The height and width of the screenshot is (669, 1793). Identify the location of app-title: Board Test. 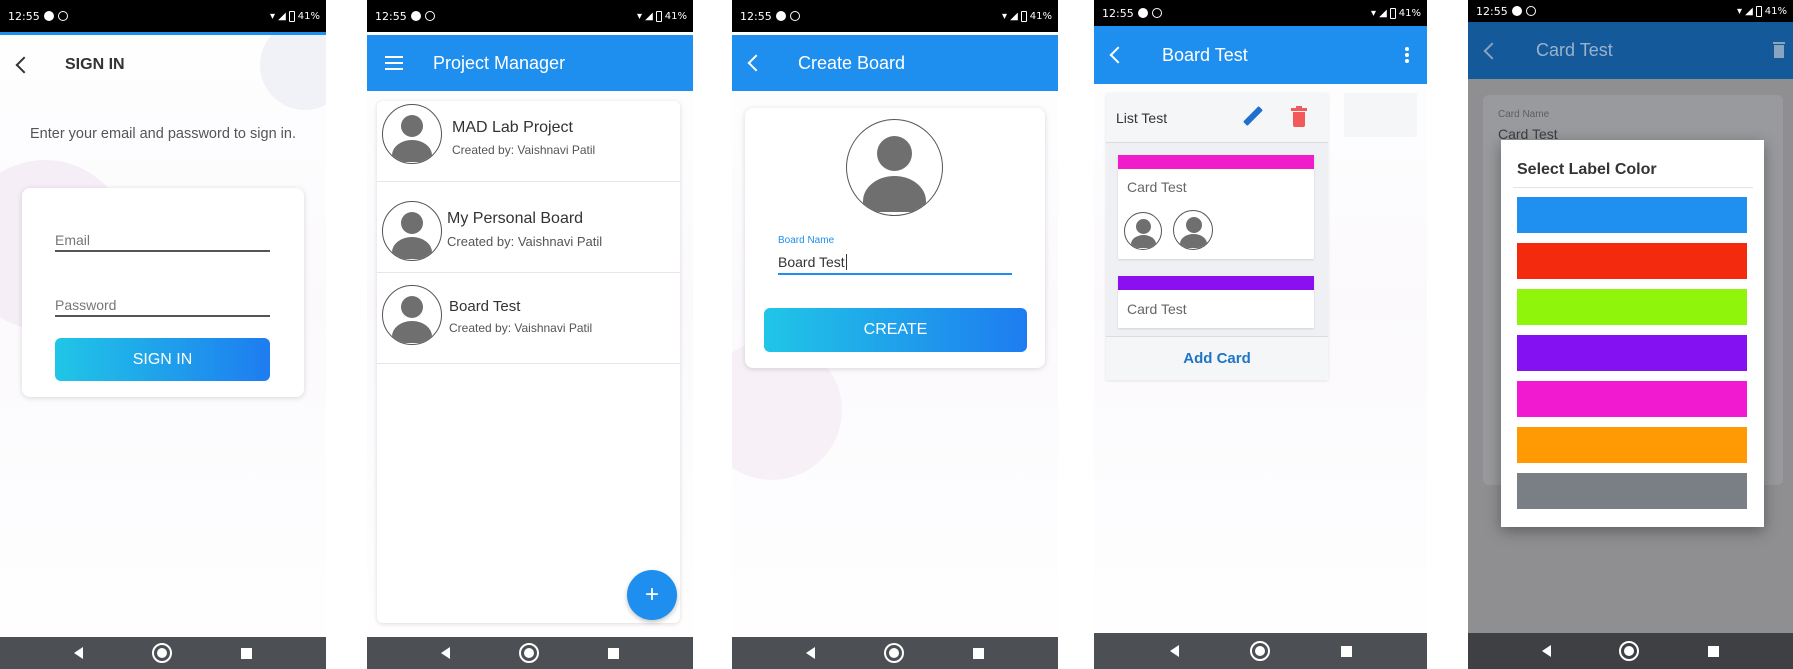
(1205, 54).